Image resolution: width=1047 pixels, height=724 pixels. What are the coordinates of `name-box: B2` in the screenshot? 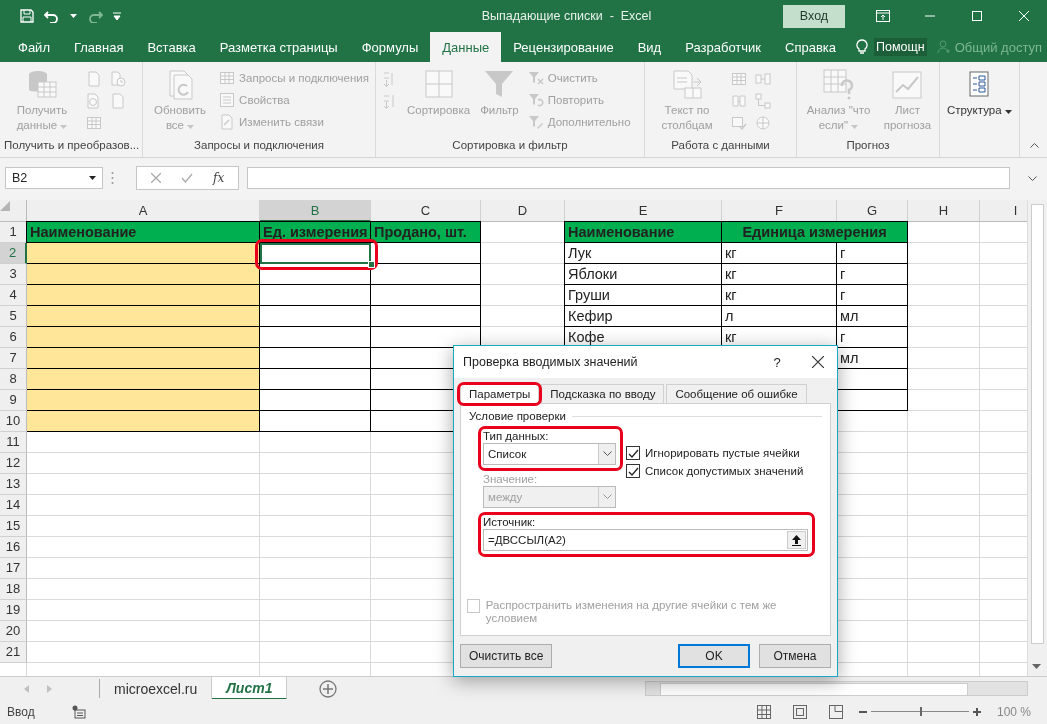 It's located at (54, 178).